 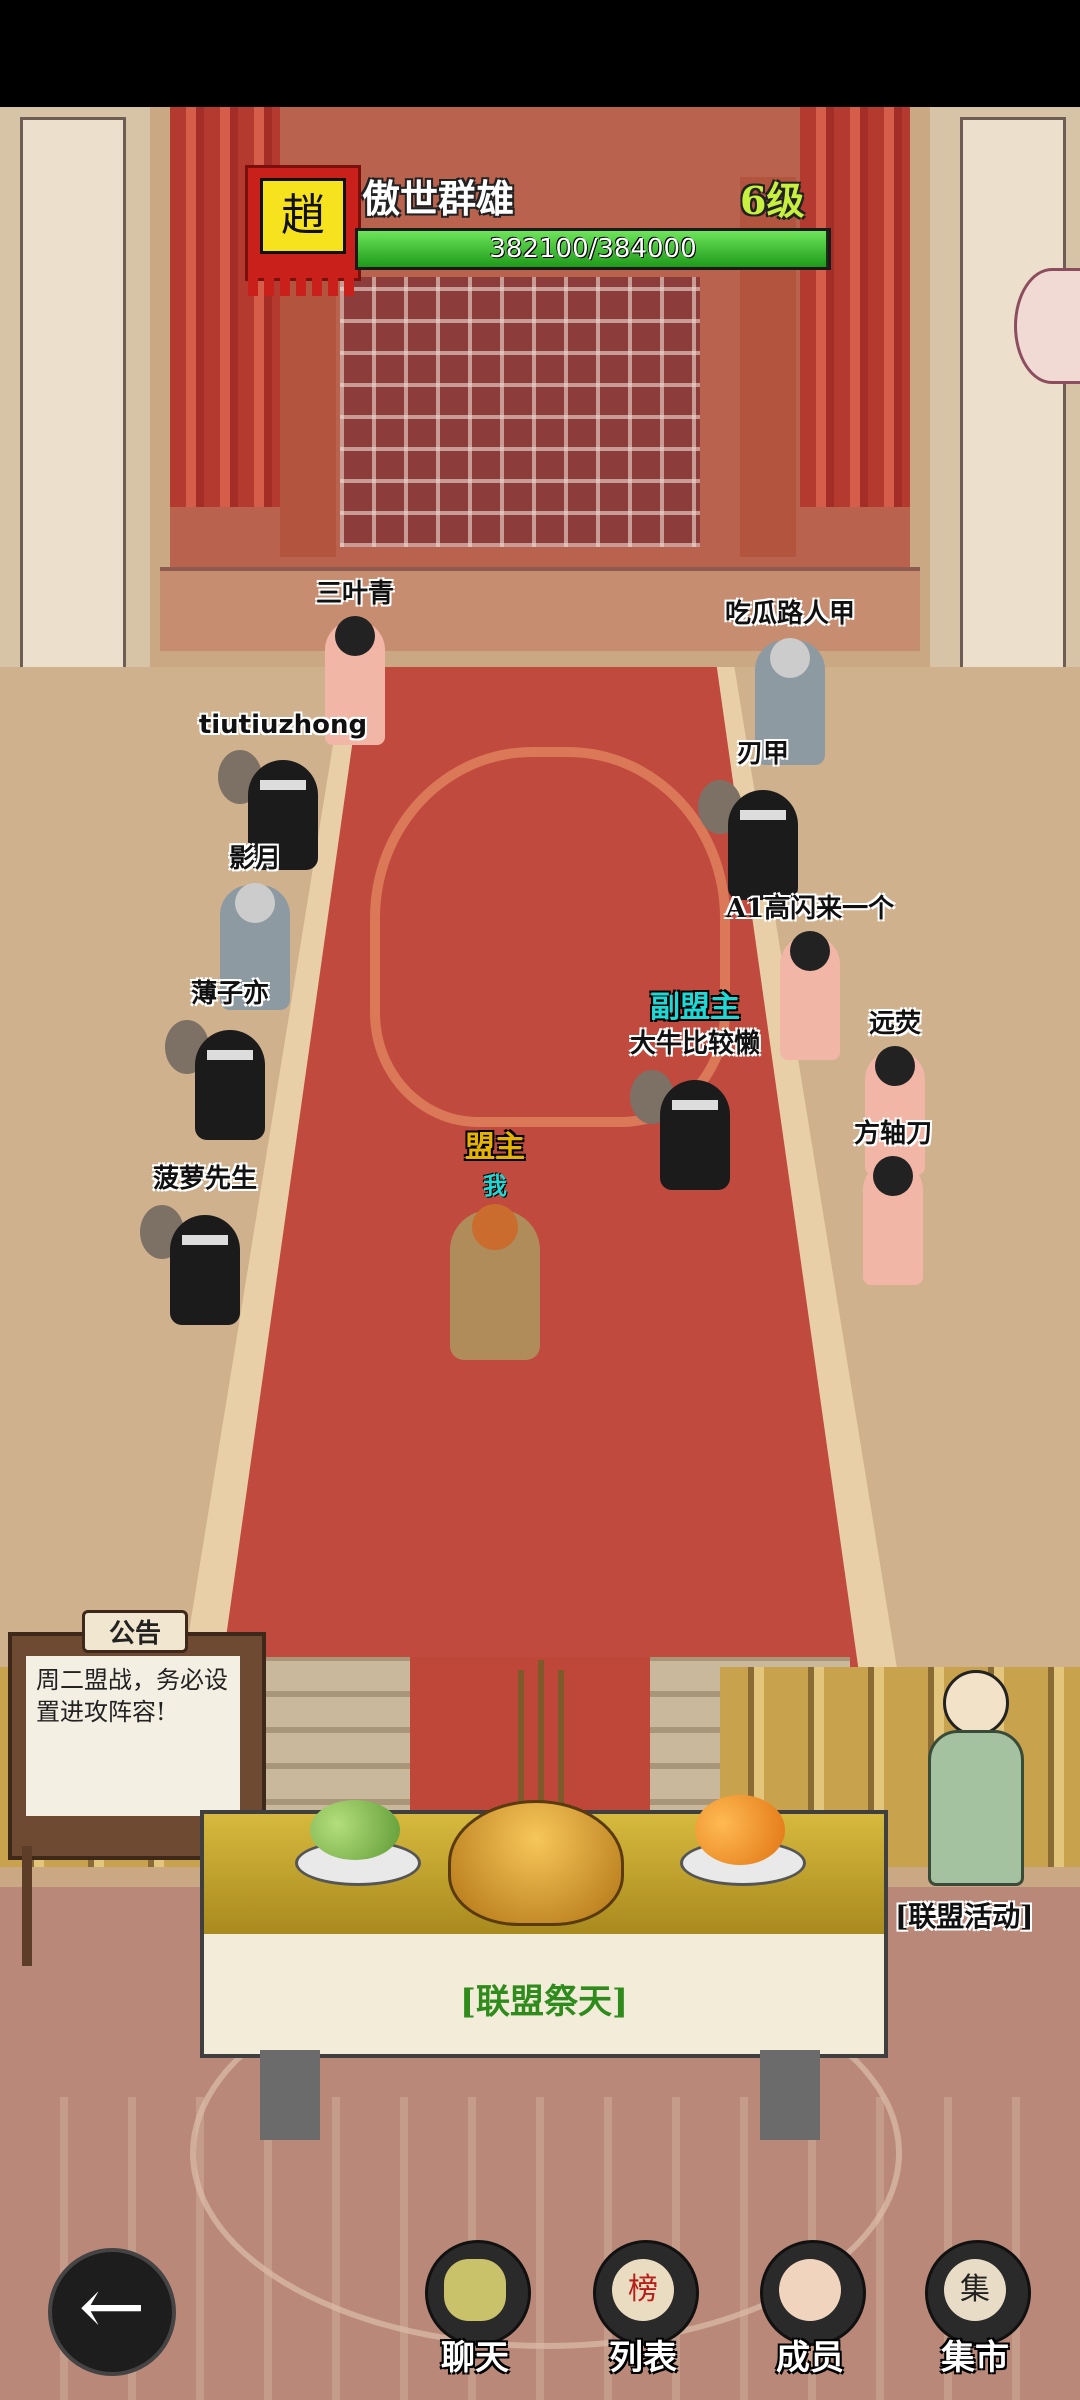 I want to click on nav-members-label: 成员, so click(x=810, y=2358).